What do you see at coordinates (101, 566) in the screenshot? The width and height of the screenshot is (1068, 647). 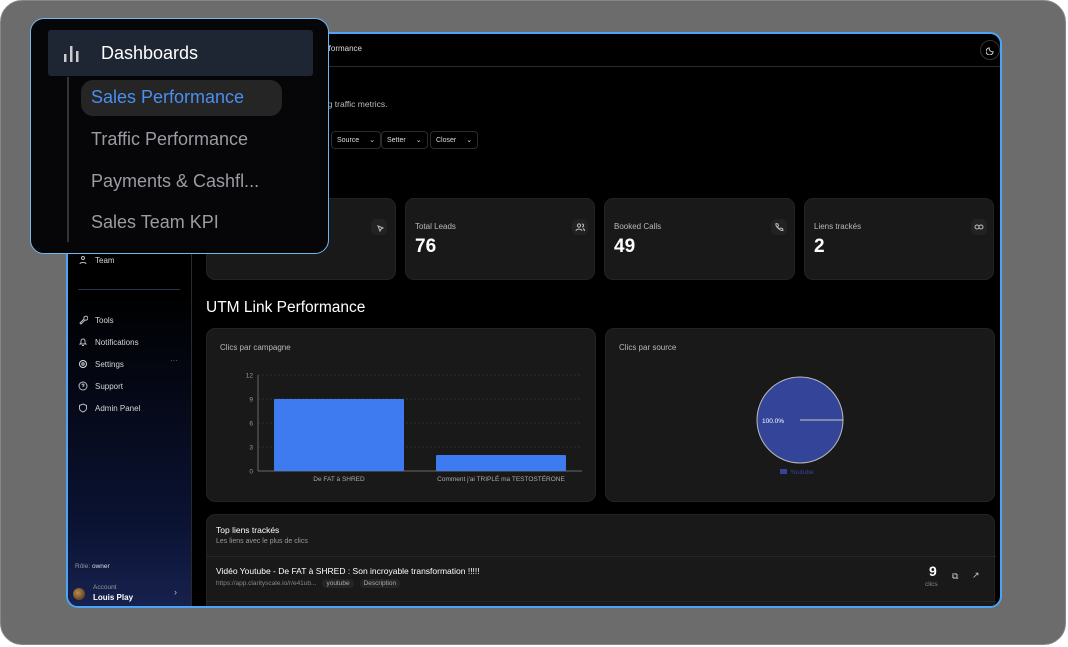 I see `role-value: owner` at bounding box center [101, 566].